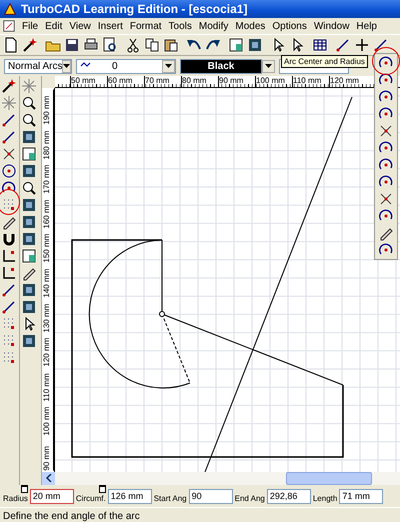 This screenshot has width=400, height=522. Describe the element at coordinates (48, 107) in the screenshot. I see `ruler-label: 190 mm` at that location.